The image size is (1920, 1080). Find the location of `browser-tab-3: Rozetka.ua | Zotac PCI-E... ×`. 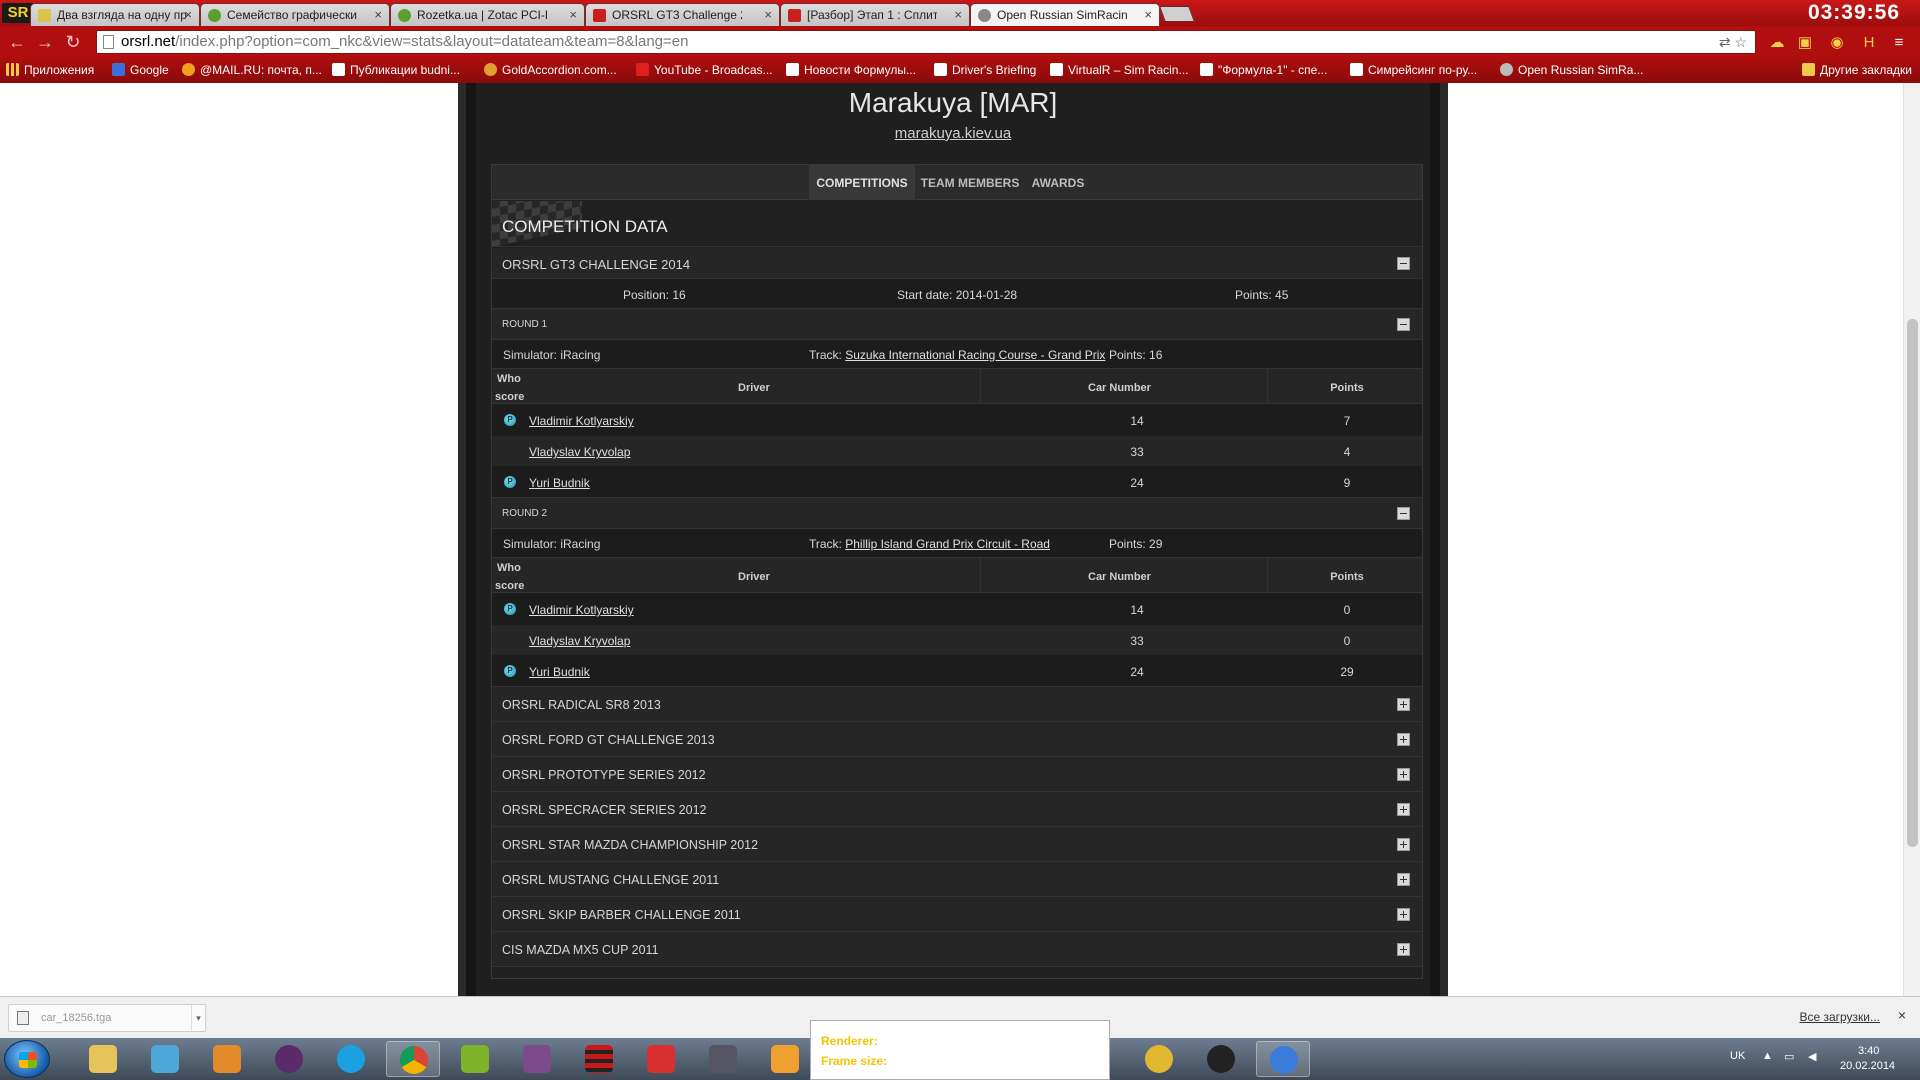

browser-tab-3: Rozetka.ua | Zotac PCI-E... × is located at coordinates (487, 14).